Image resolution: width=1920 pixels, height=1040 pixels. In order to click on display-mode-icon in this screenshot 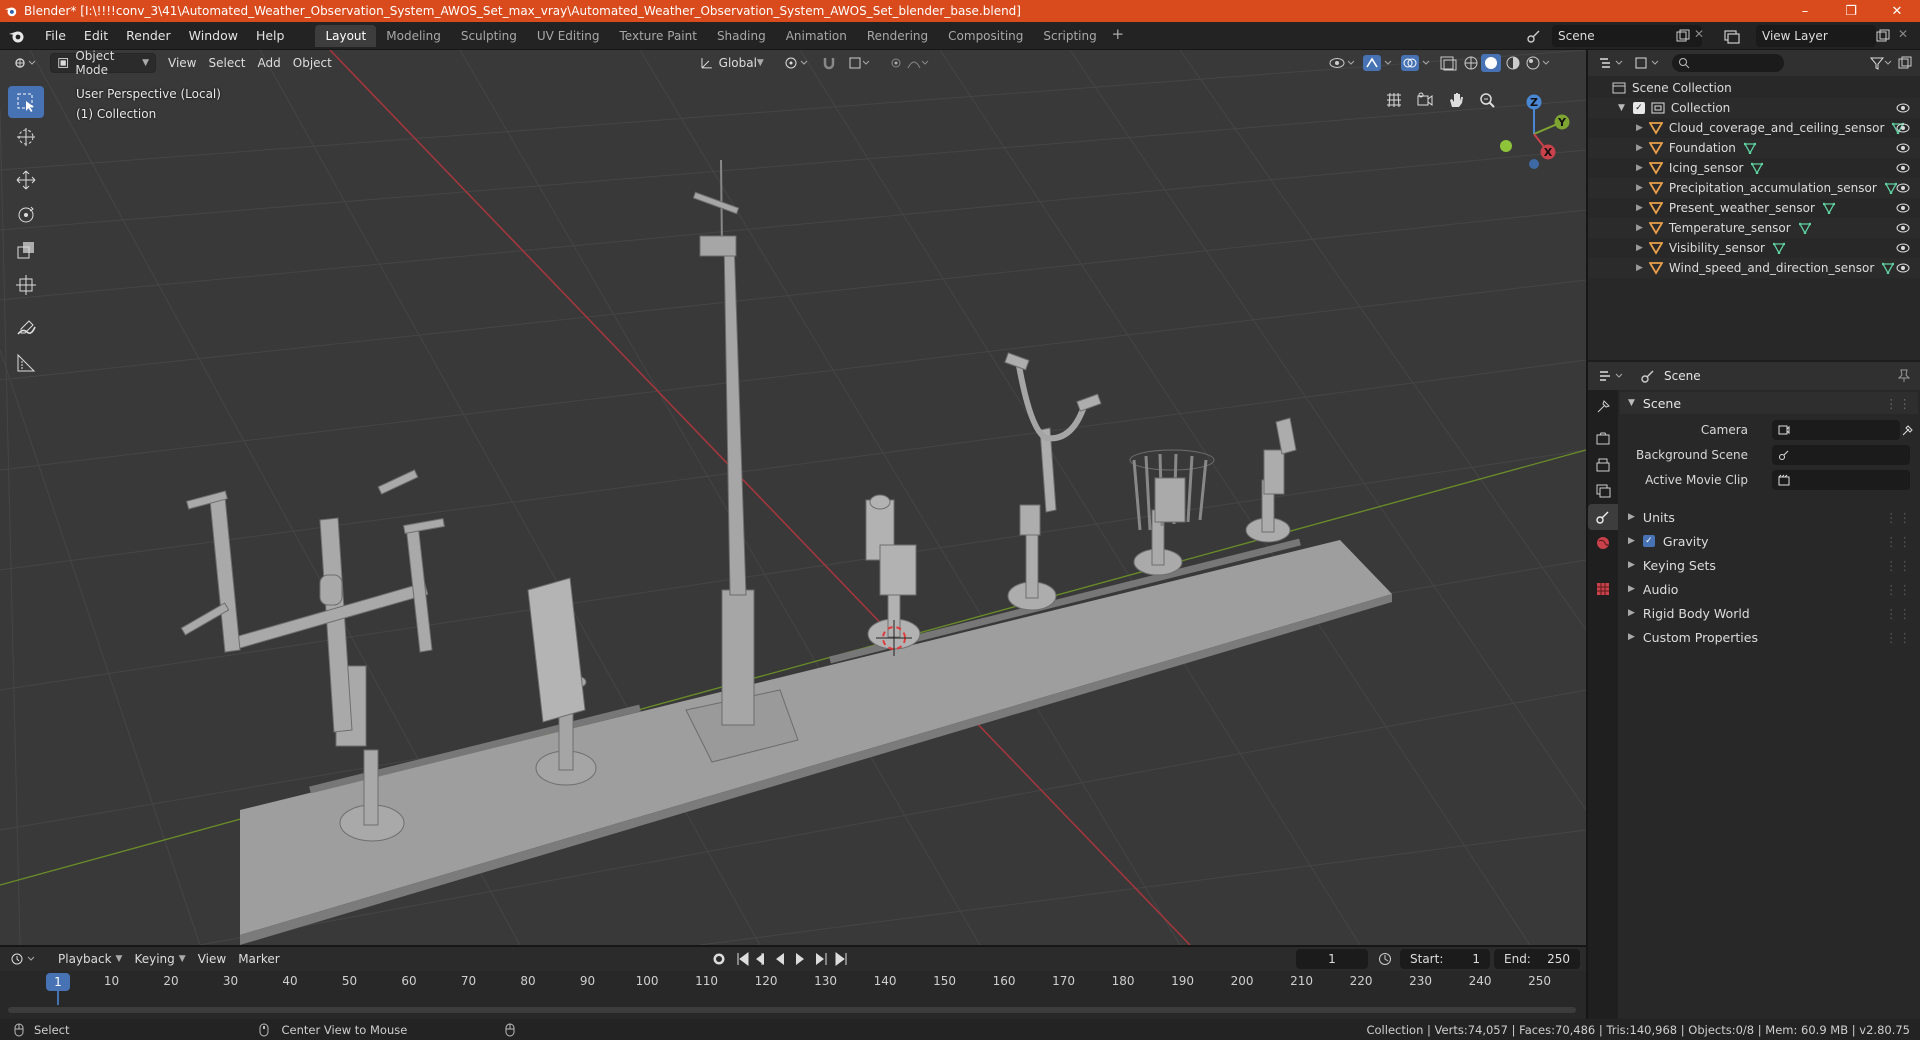, I will do `click(1648, 63)`.